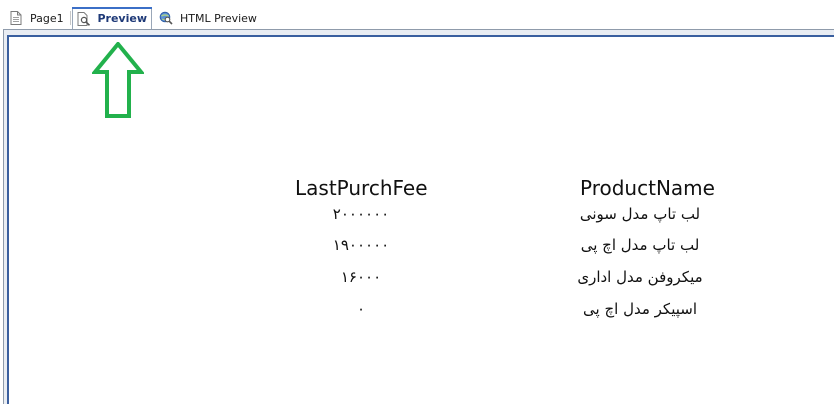 The image size is (834, 404). Describe the element at coordinates (122, 18) in the screenshot. I see `tab-preview-label: Preview` at that location.